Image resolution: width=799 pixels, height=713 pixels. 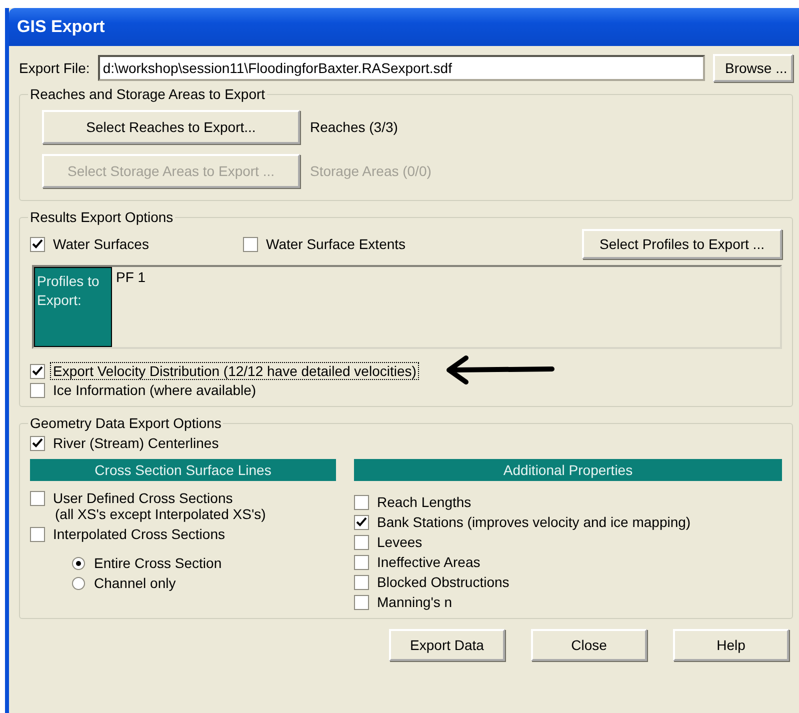 I want to click on note-text: (all XS's except Interpolated XS's), so click(x=161, y=514).